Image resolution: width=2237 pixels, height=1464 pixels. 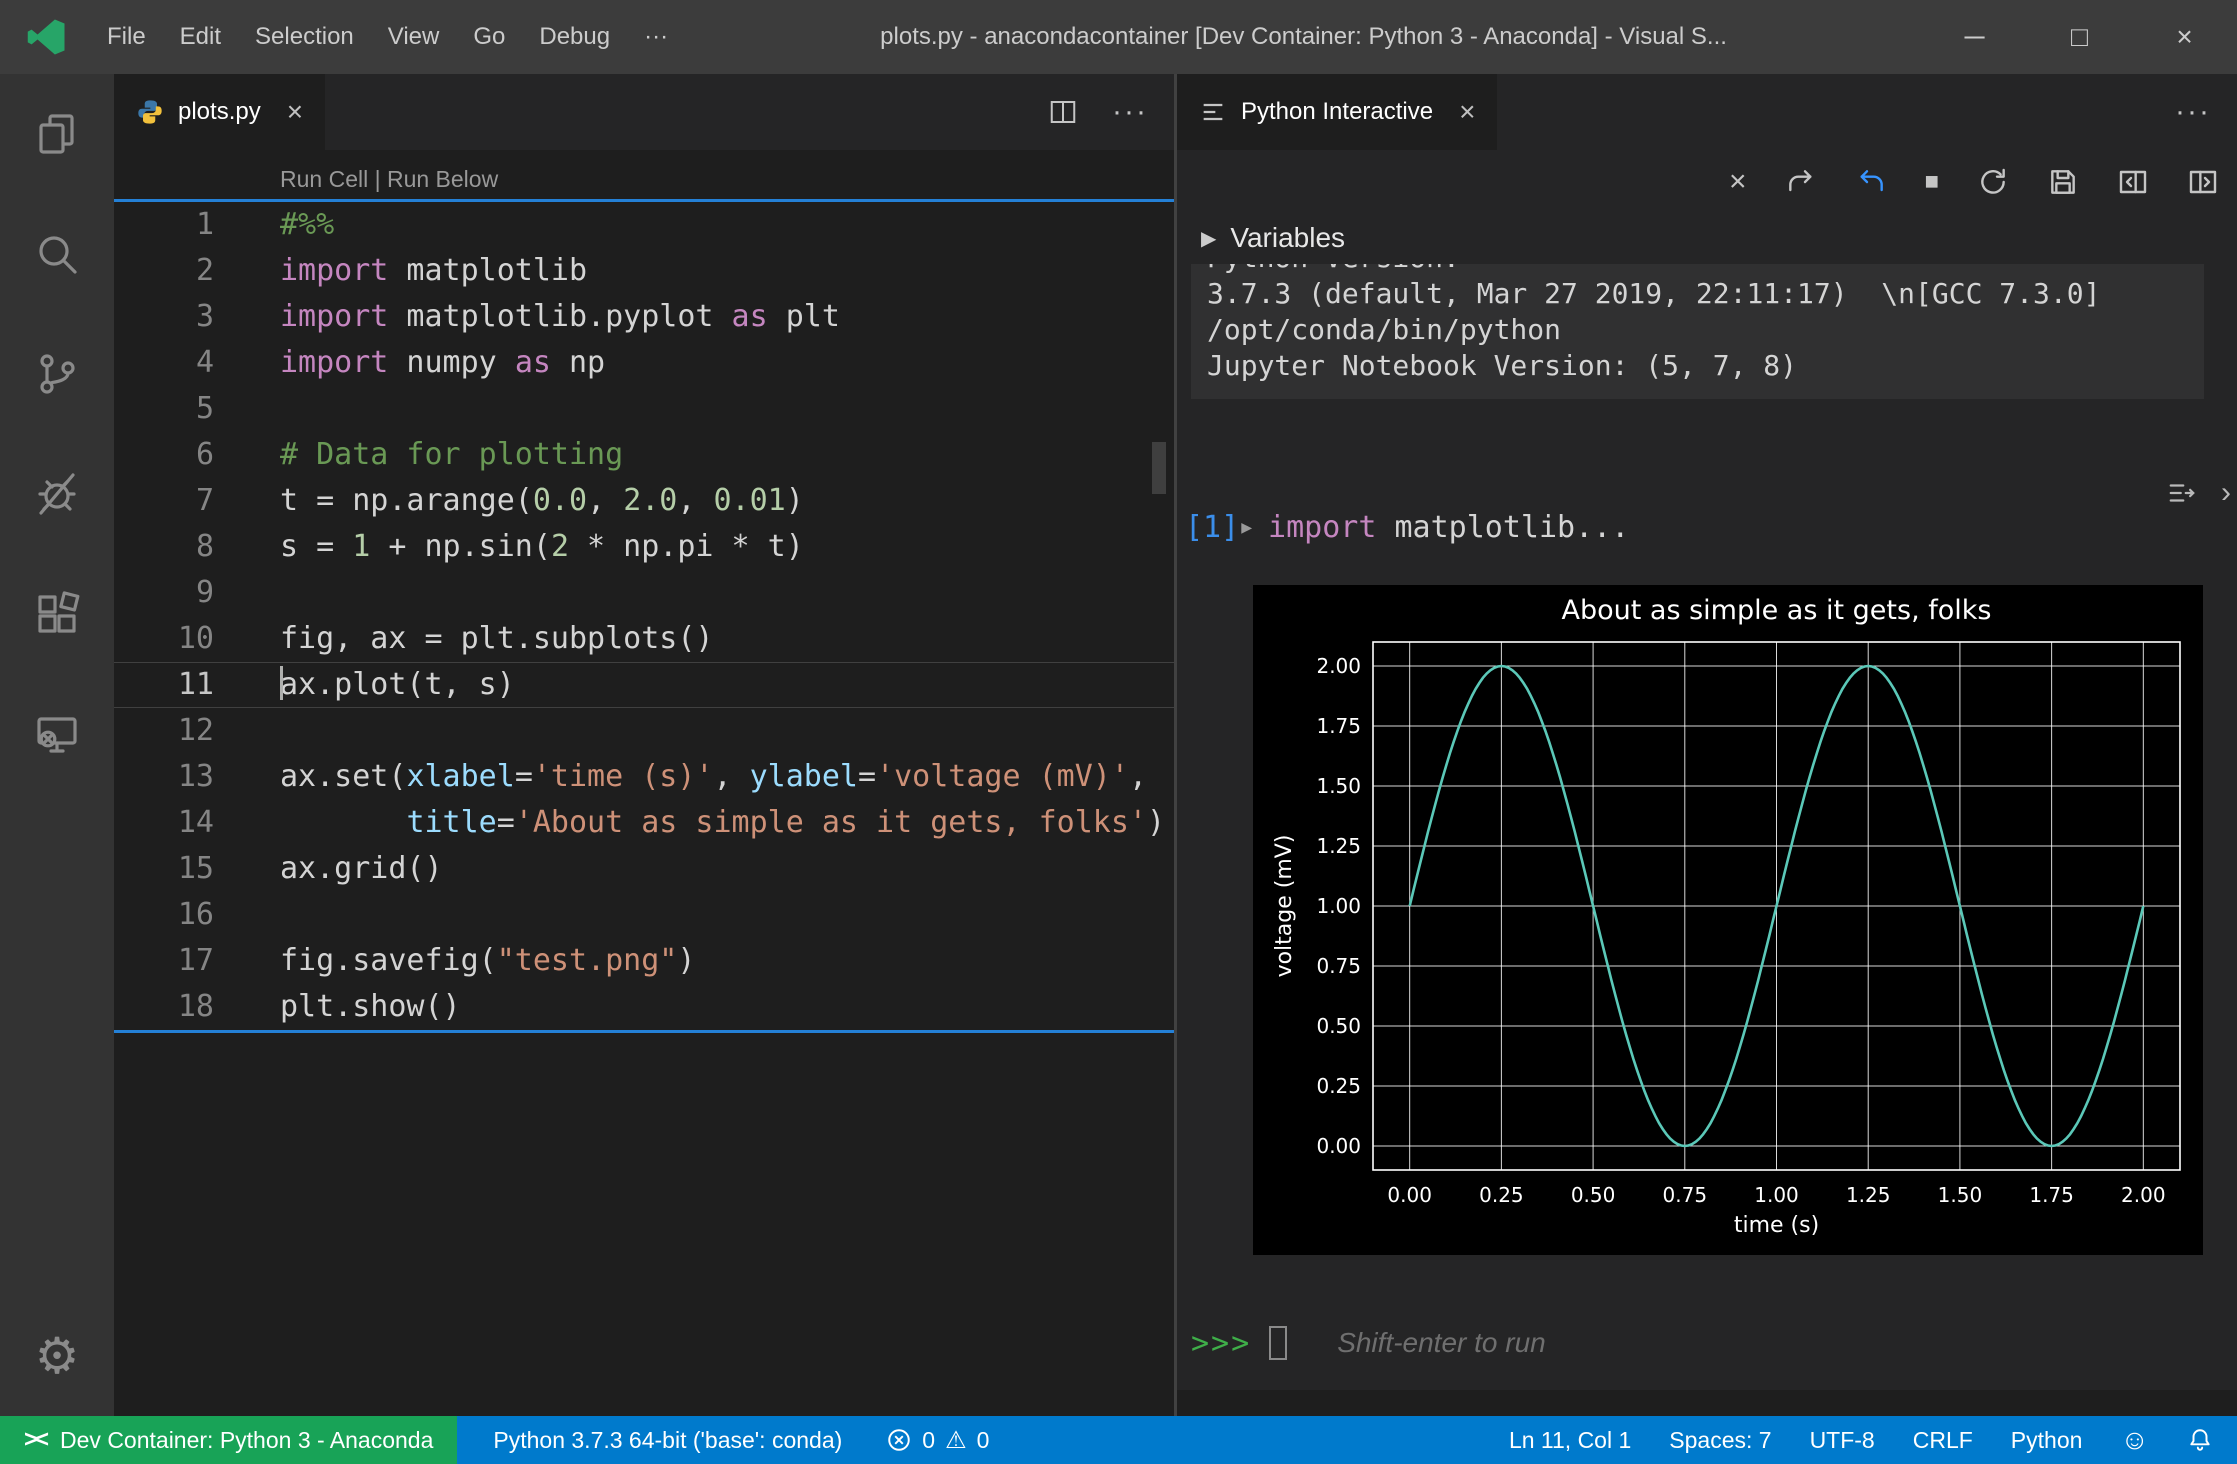 What do you see at coordinates (57, 254) in the screenshot?
I see `search-icon` at bounding box center [57, 254].